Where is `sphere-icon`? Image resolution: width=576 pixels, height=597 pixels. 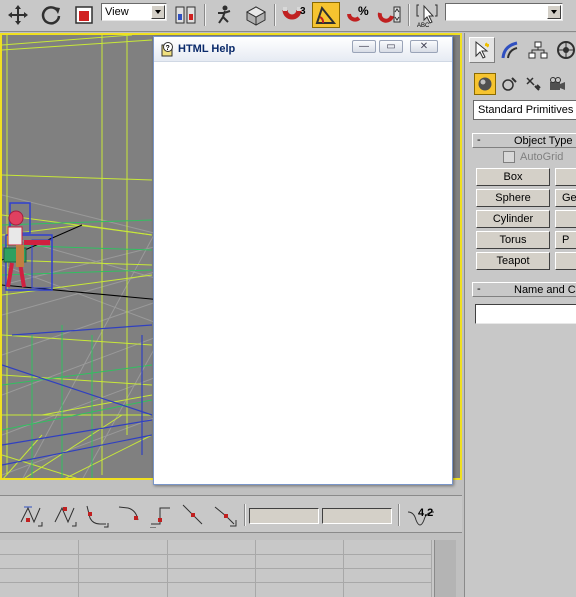 sphere-icon is located at coordinates (485, 84).